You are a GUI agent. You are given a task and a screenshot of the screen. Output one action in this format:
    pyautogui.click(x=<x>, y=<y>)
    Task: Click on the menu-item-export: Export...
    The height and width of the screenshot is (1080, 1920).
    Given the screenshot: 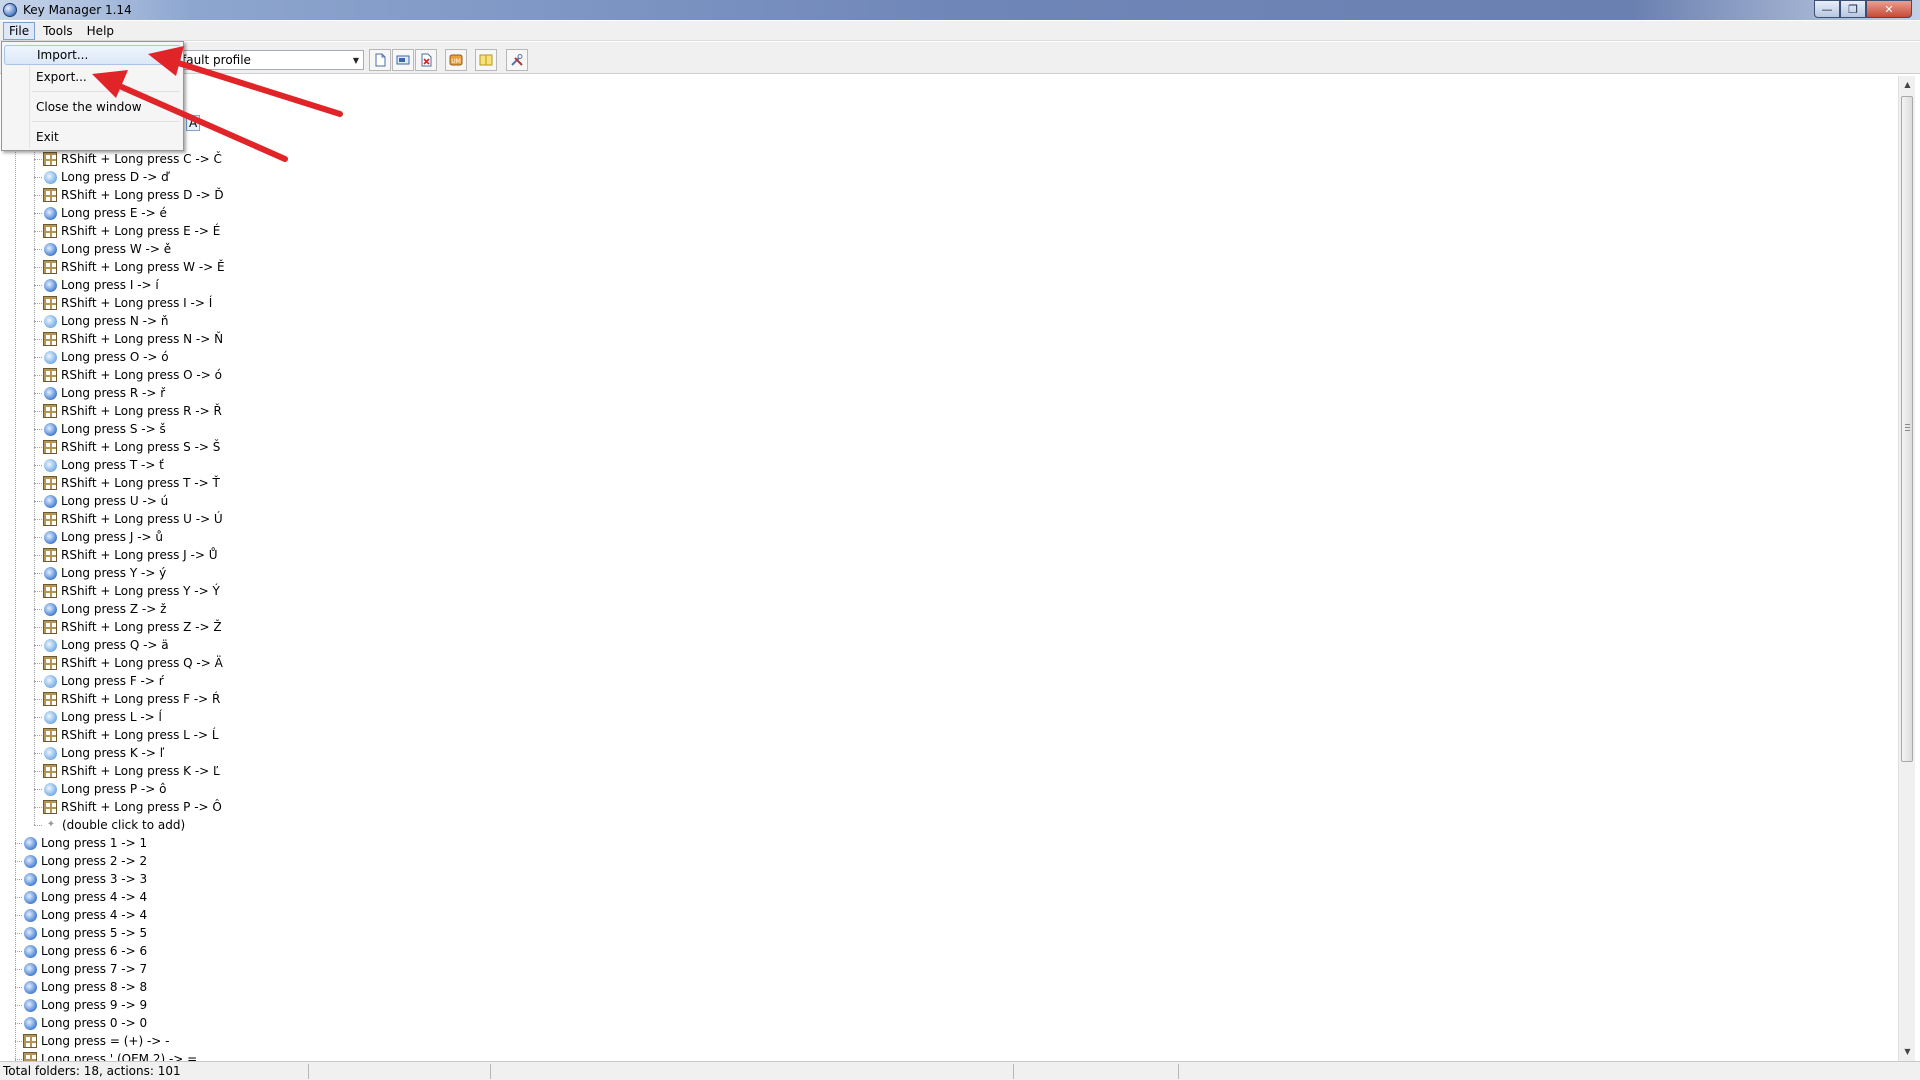 What is the action you would take?
    pyautogui.click(x=92, y=77)
    